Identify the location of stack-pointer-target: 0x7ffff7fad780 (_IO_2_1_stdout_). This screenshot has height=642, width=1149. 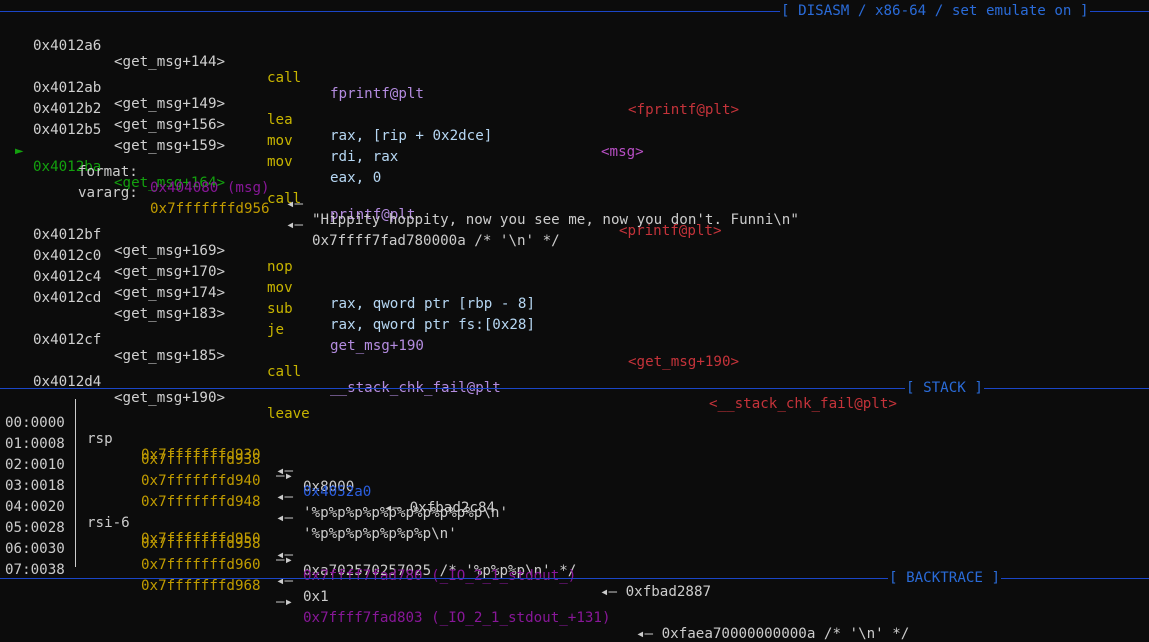
(440, 576).